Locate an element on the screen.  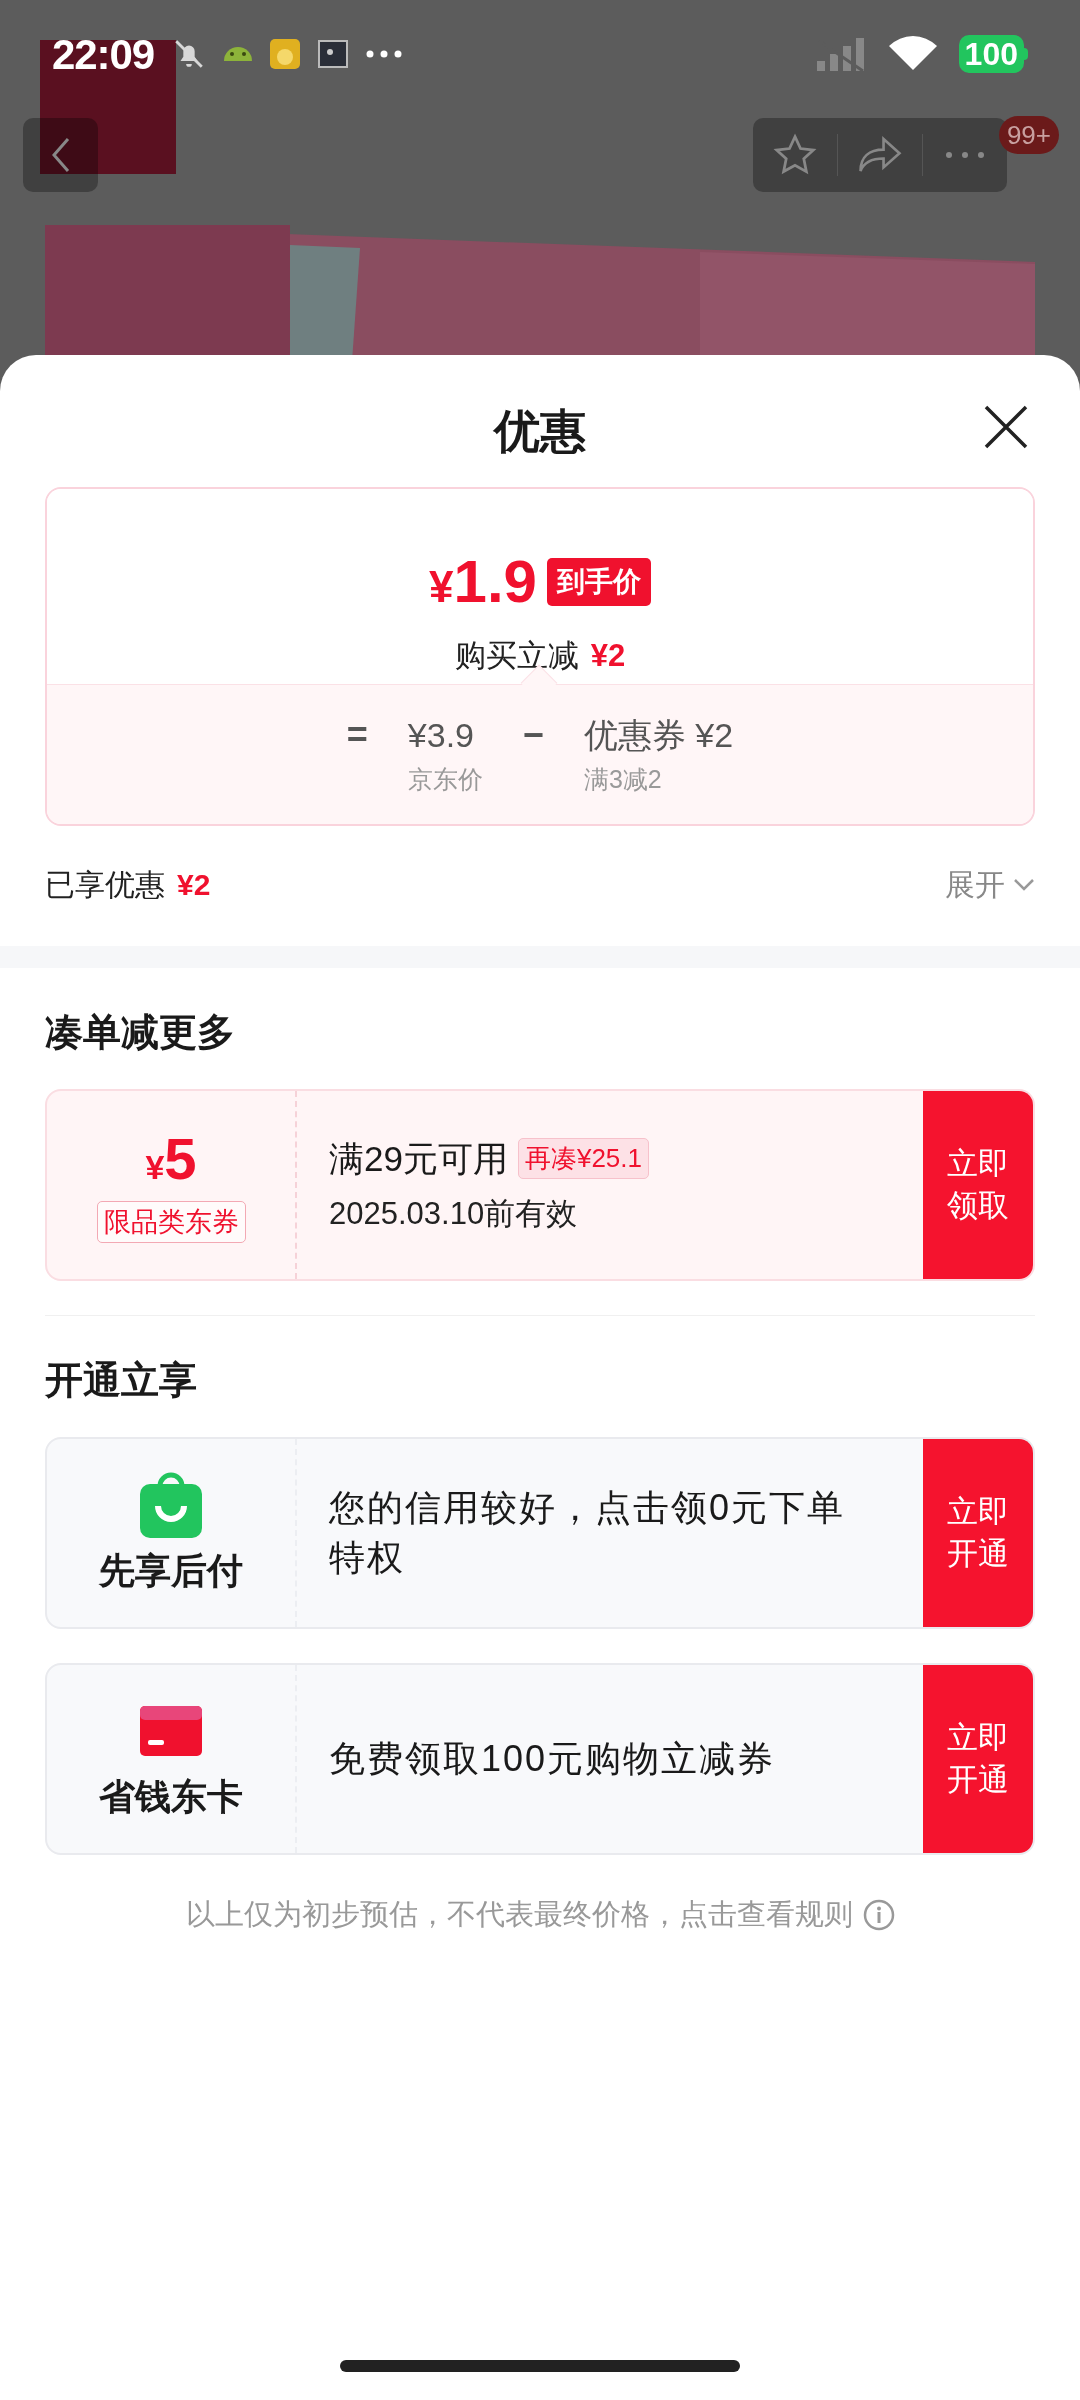
service-name: 先享后付 is located at coordinates (171, 1571).